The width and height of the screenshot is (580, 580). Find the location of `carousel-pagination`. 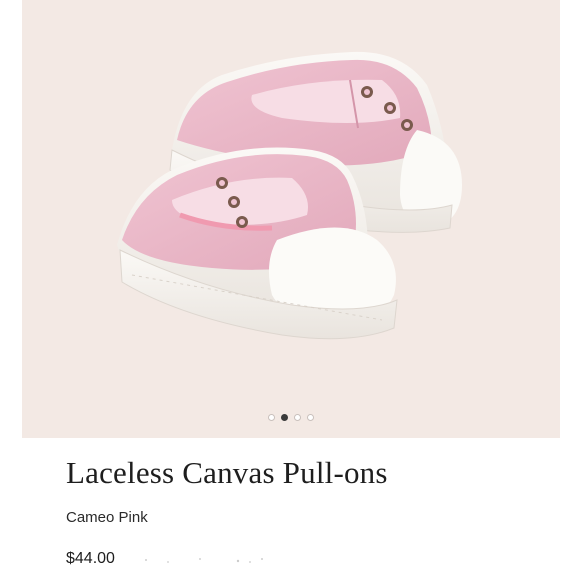

carousel-pagination is located at coordinates (291, 417).